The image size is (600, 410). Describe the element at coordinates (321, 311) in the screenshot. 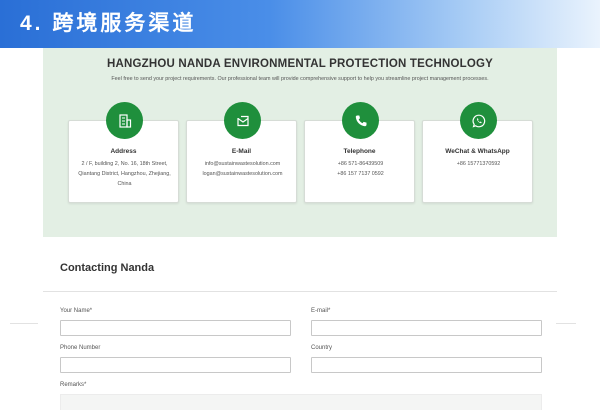

I see `email-label: E-mail*` at that location.